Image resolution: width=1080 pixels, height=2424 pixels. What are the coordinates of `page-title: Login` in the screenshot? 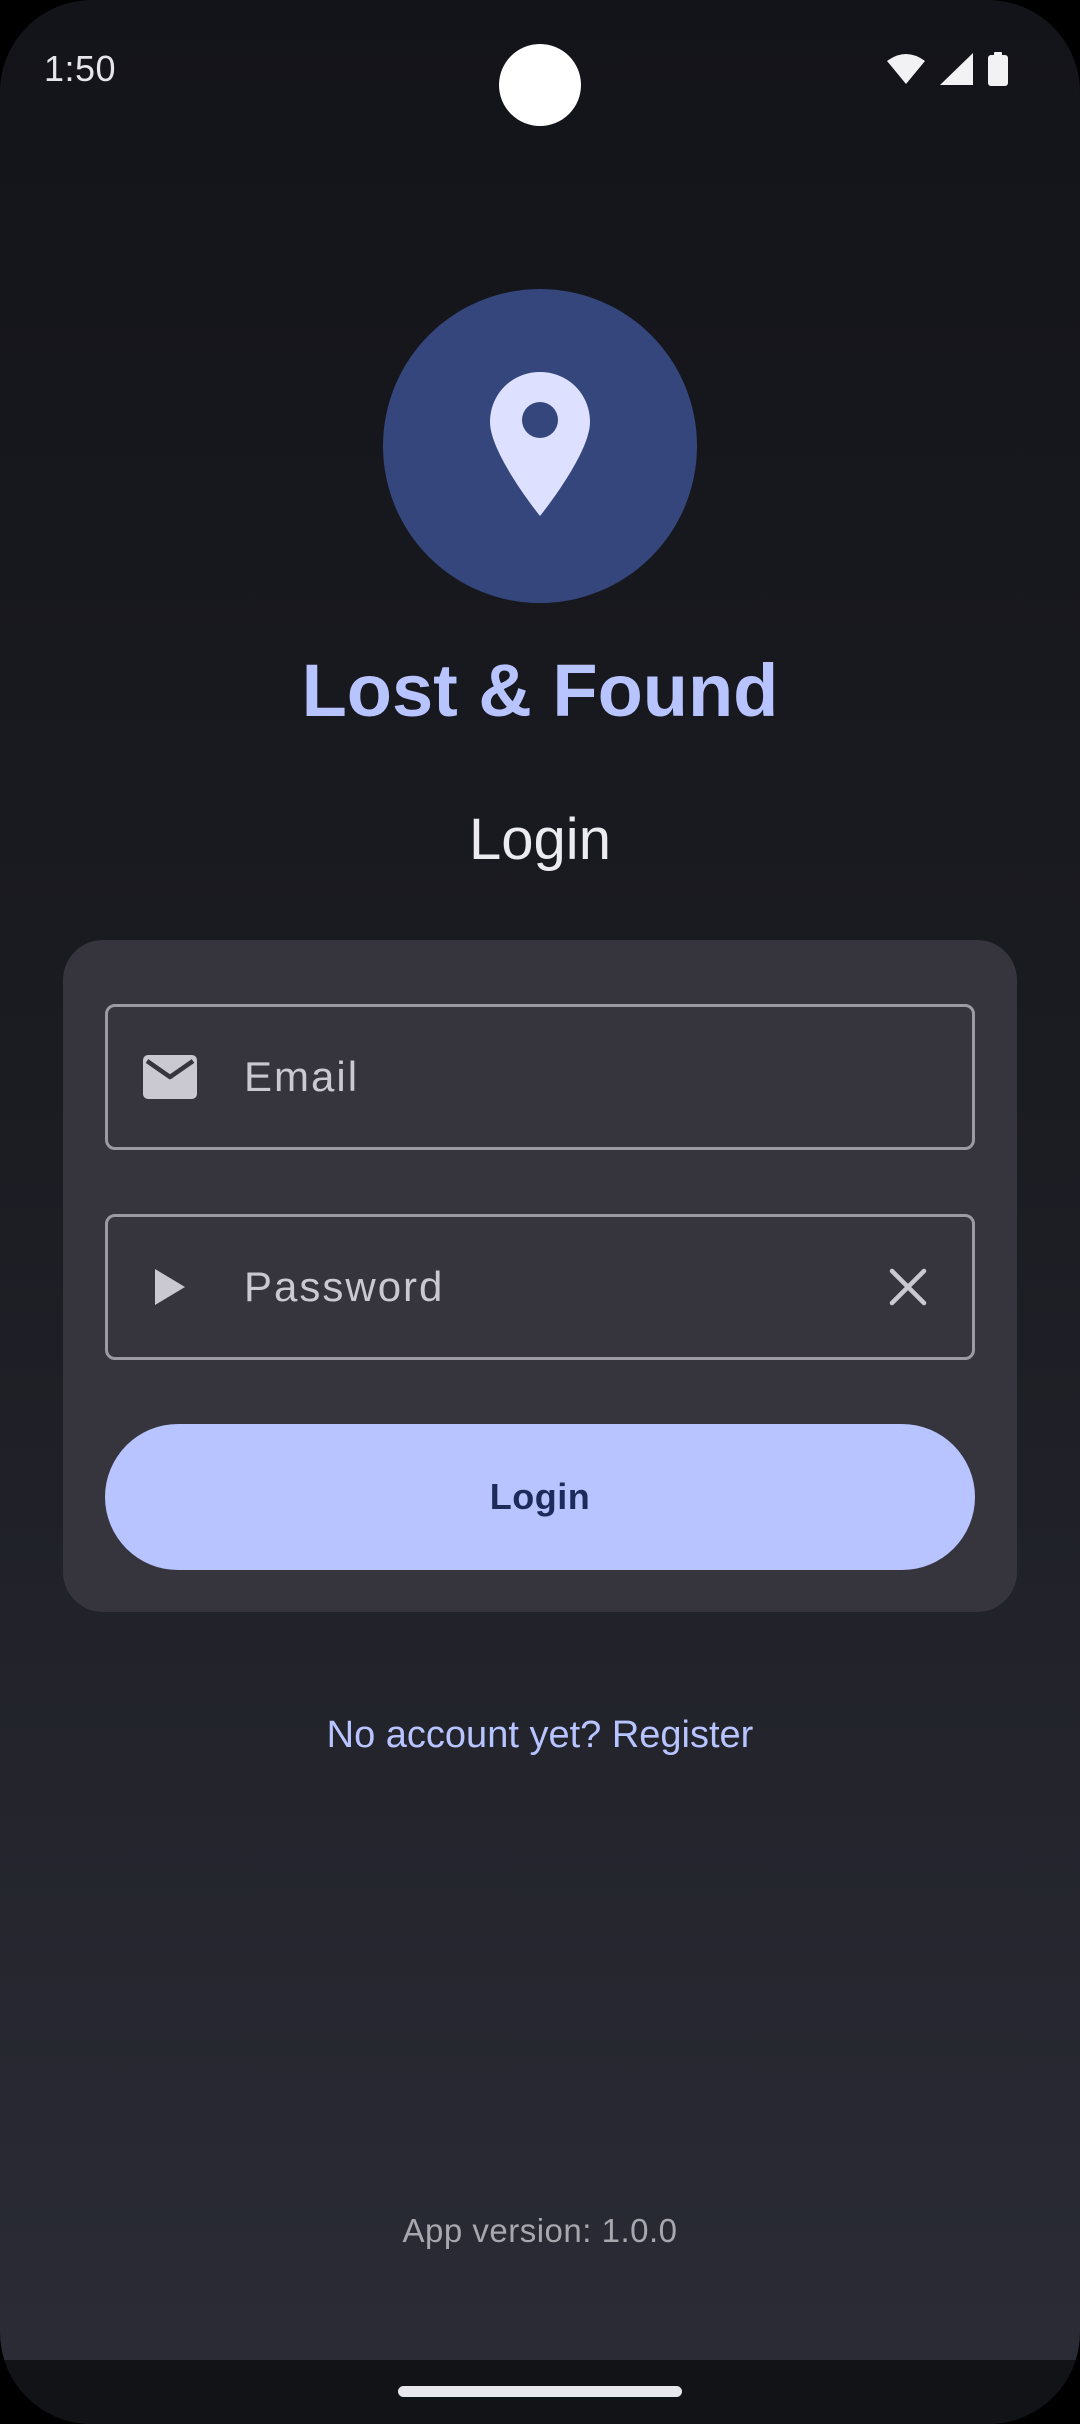 It's located at (540, 839).